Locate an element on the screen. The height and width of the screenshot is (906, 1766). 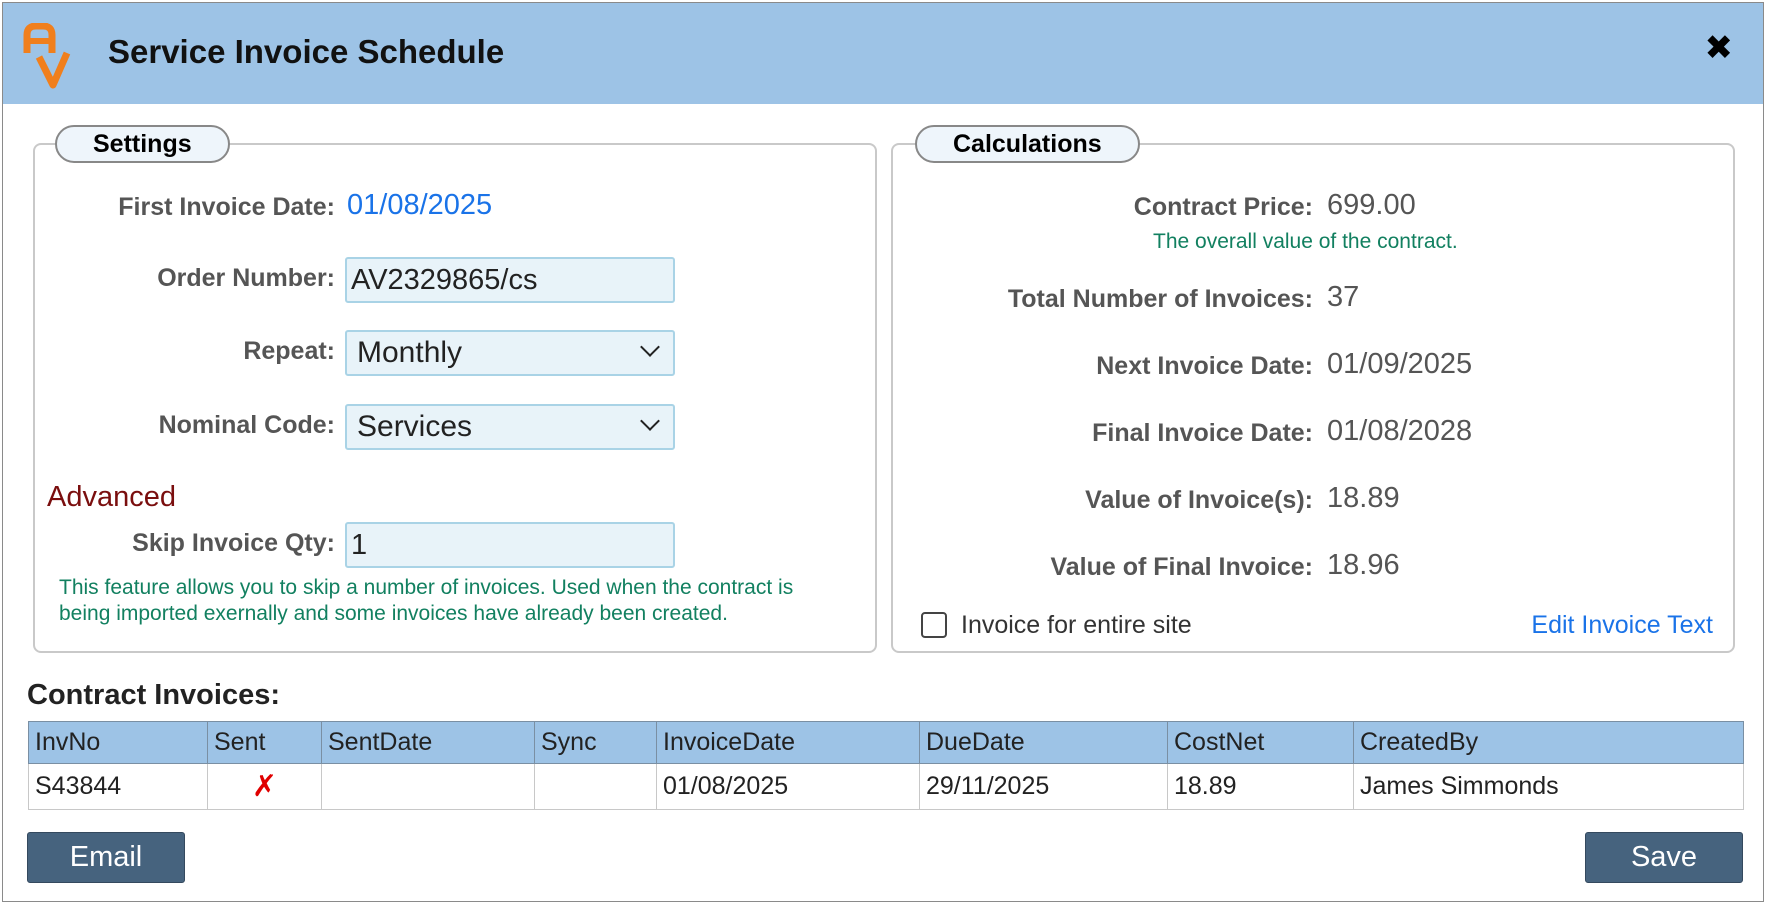
column-header-duedate: DueDate is located at coordinates (1043, 742).